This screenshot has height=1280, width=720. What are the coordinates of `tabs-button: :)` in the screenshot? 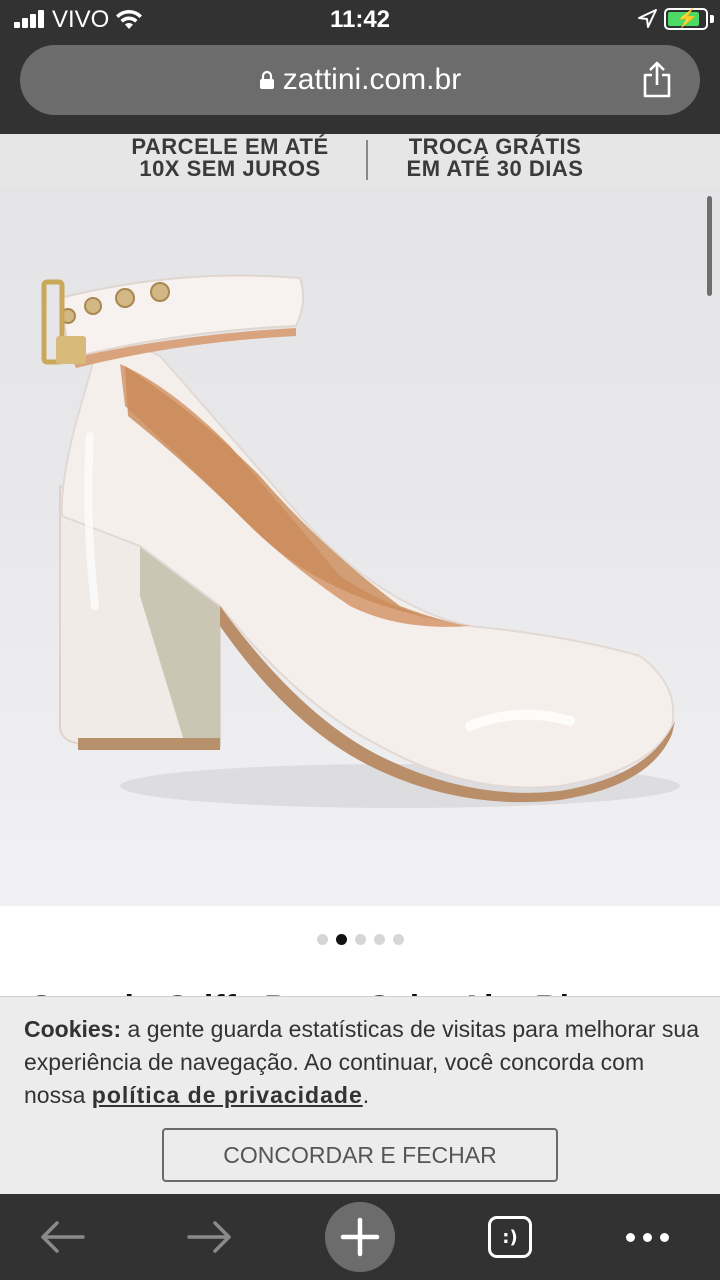 It's located at (510, 1237).